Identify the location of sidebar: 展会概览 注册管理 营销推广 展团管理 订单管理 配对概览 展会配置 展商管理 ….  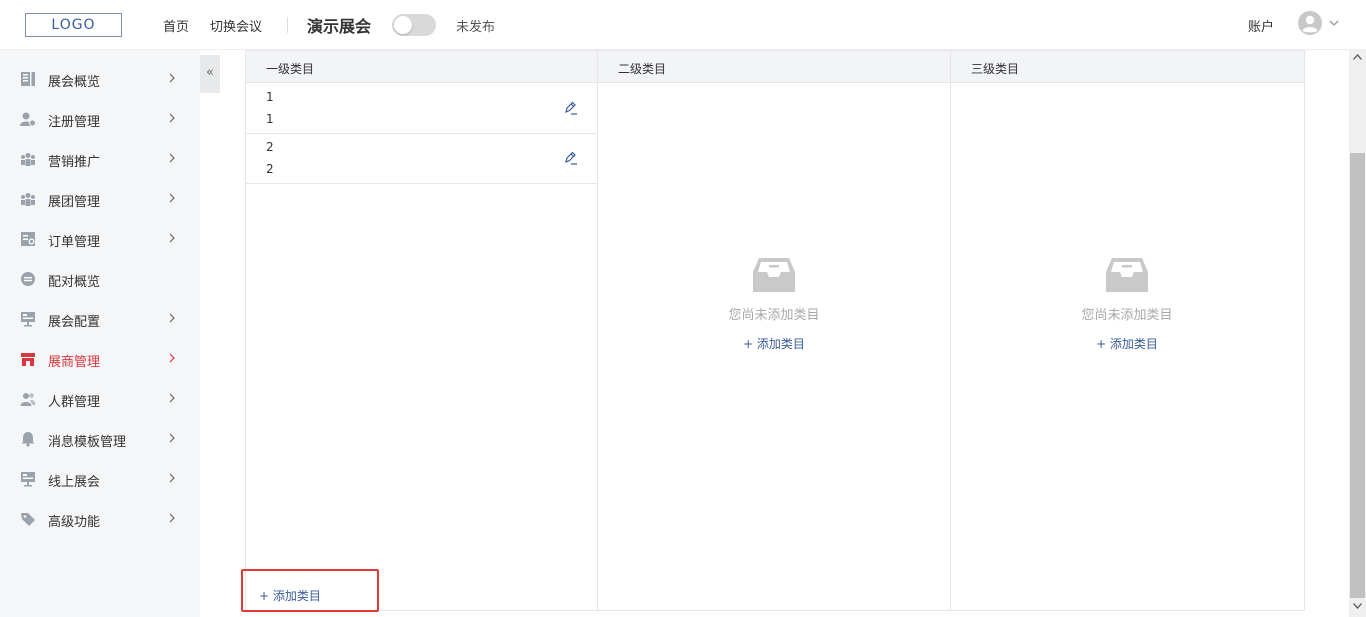
(100, 333).